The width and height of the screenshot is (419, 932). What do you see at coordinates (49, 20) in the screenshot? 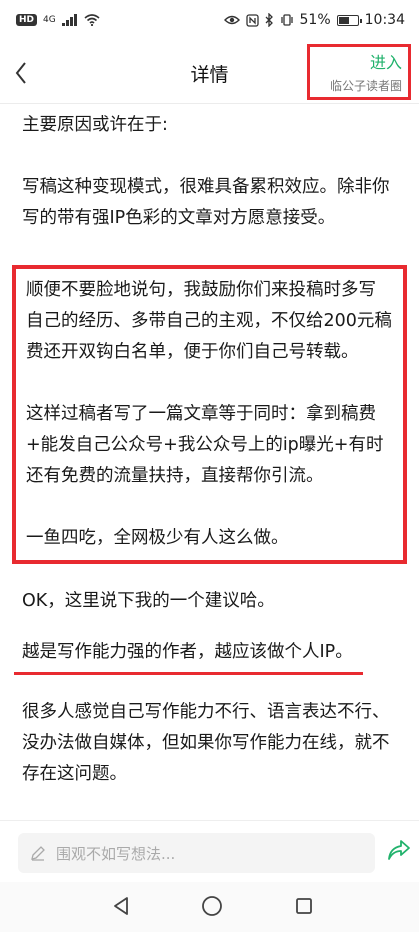
I see `network-type: 4G` at bounding box center [49, 20].